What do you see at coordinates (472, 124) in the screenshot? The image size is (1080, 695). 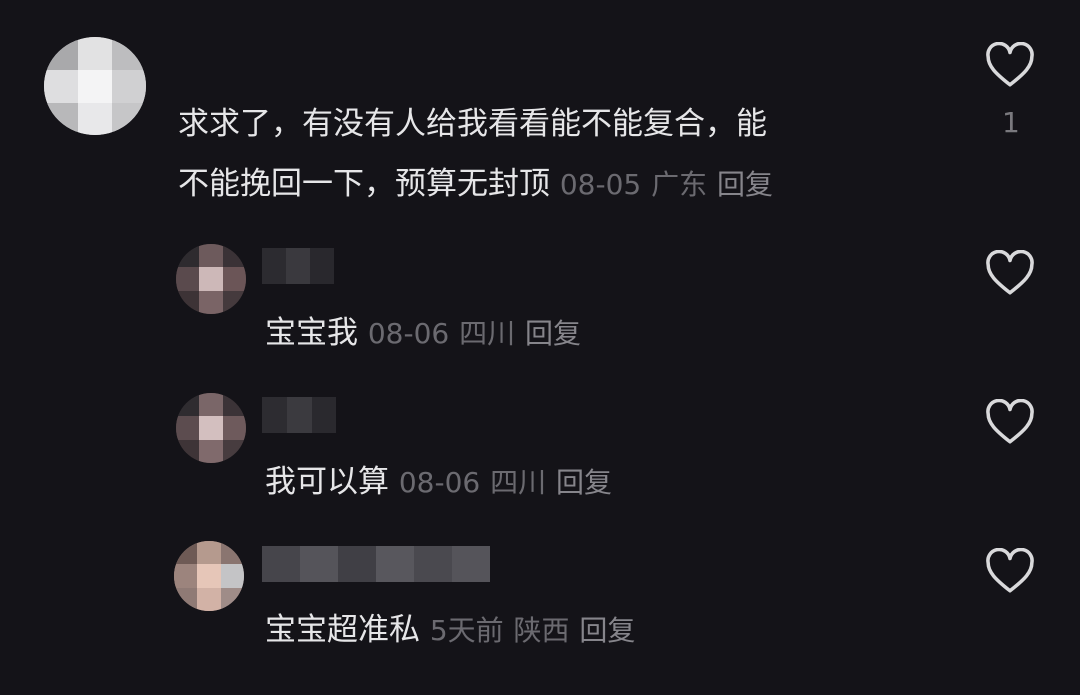 I see `comment-text-line1: 求求了，有没有人给我看看能不能复合，能` at bounding box center [472, 124].